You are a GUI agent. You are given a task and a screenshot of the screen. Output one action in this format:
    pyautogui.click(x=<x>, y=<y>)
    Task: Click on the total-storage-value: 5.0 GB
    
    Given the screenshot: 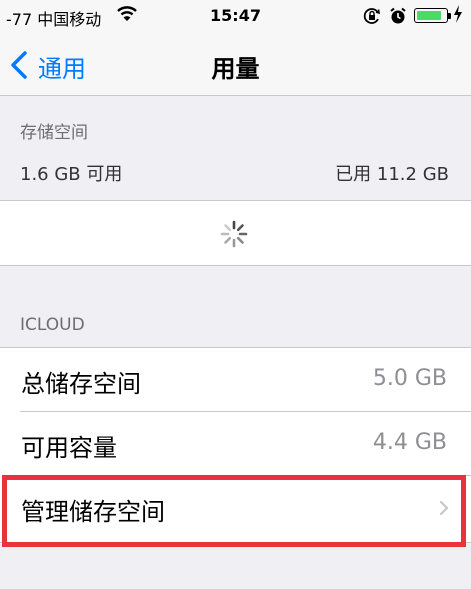 What is the action you would take?
    pyautogui.click(x=409, y=378)
    